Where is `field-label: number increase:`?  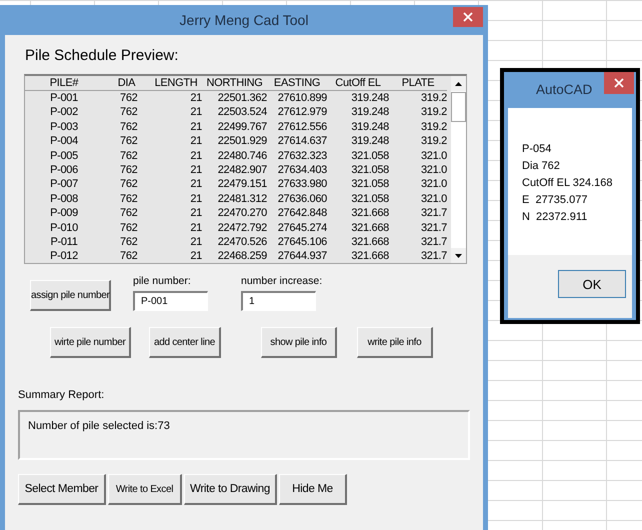
field-label: number increase: is located at coordinates (281, 281).